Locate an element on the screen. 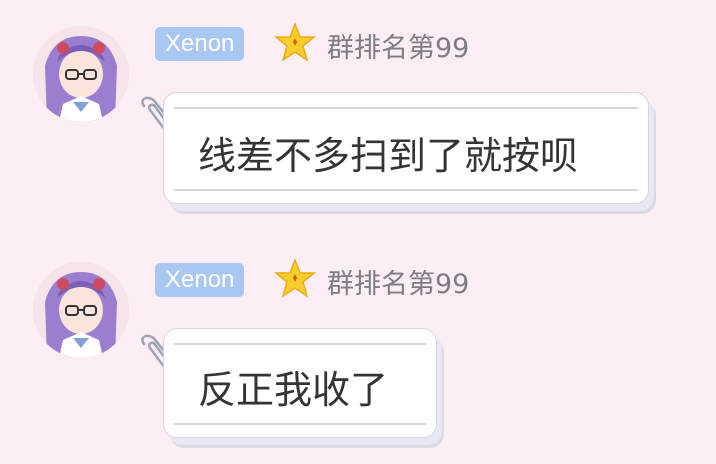  message-text: 反正我收了 is located at coordinates (293, 390).